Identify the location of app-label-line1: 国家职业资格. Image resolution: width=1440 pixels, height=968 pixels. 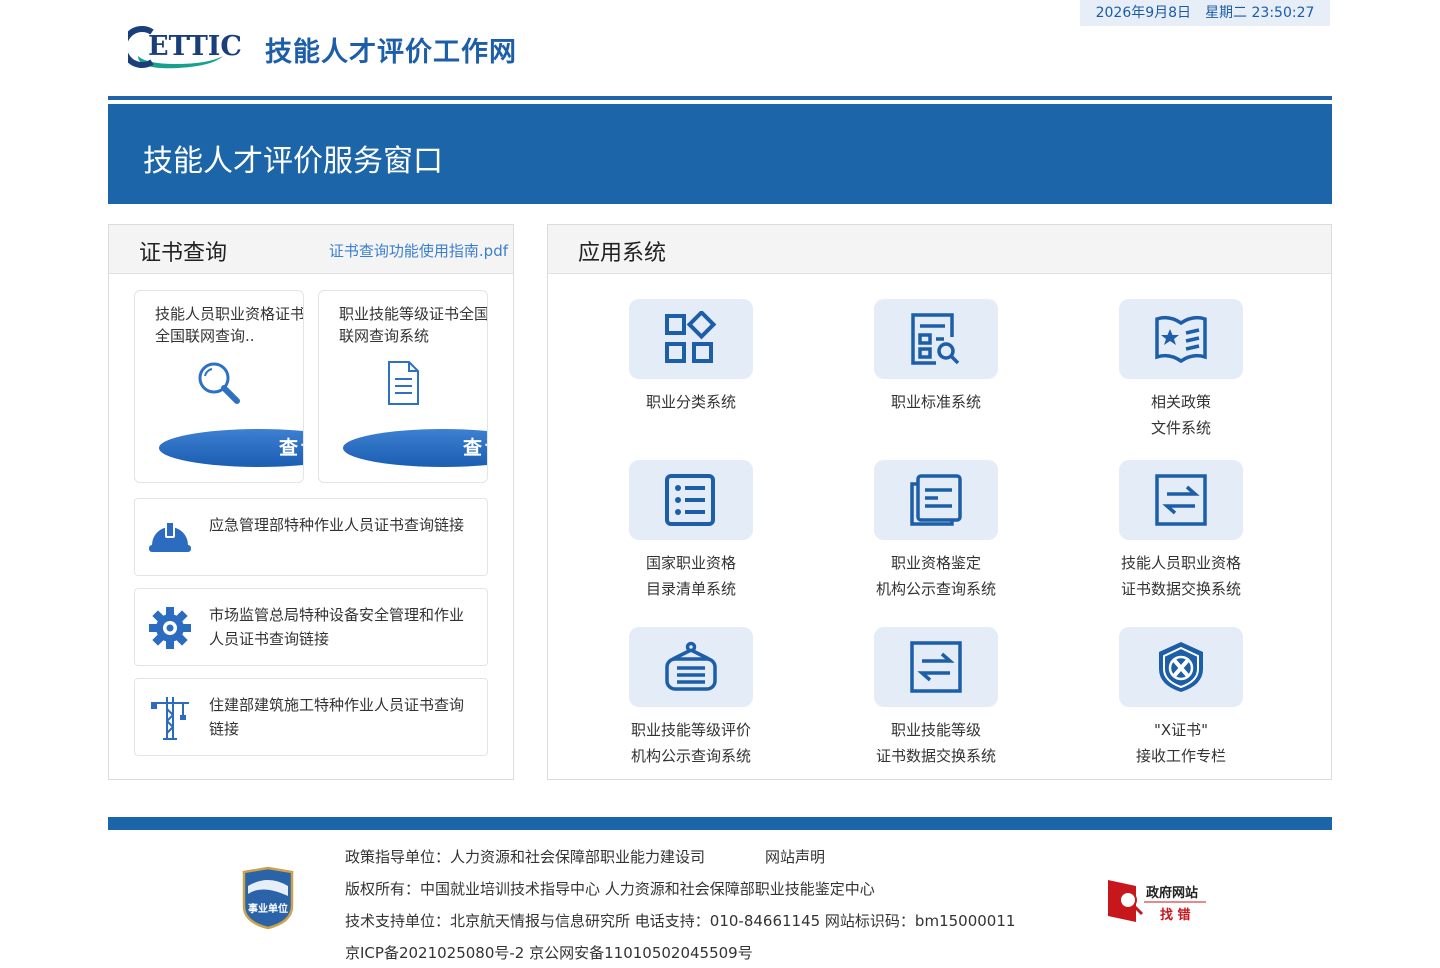
(690, 563).